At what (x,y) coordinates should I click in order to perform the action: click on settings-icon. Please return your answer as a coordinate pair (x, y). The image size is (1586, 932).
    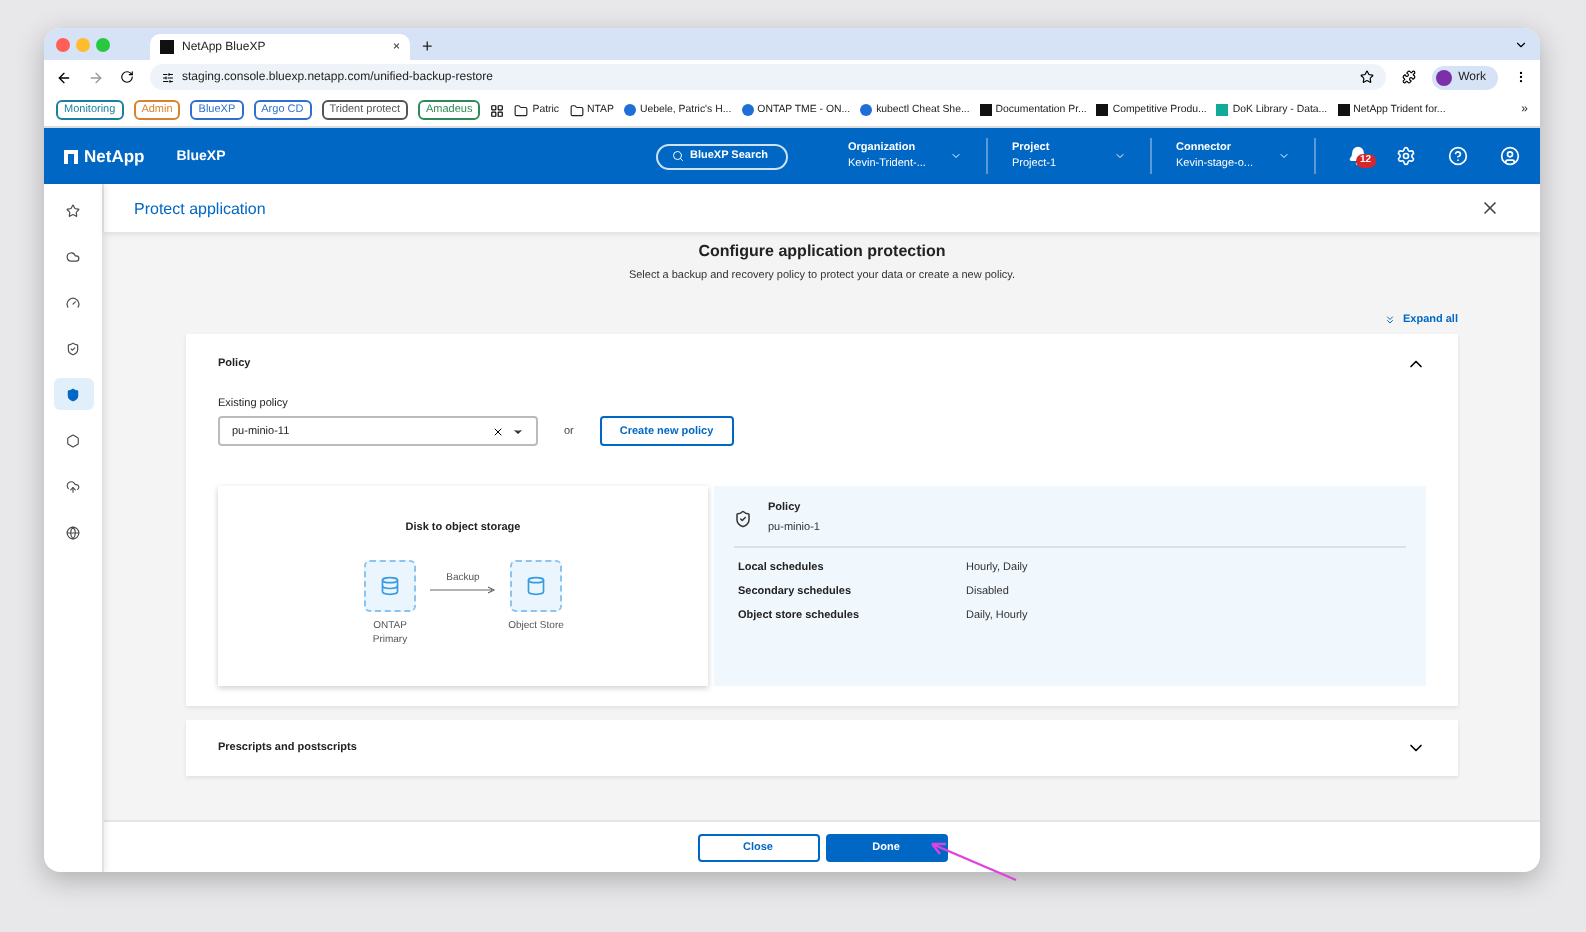
    Looking at the image, I should click on (1406, 156).